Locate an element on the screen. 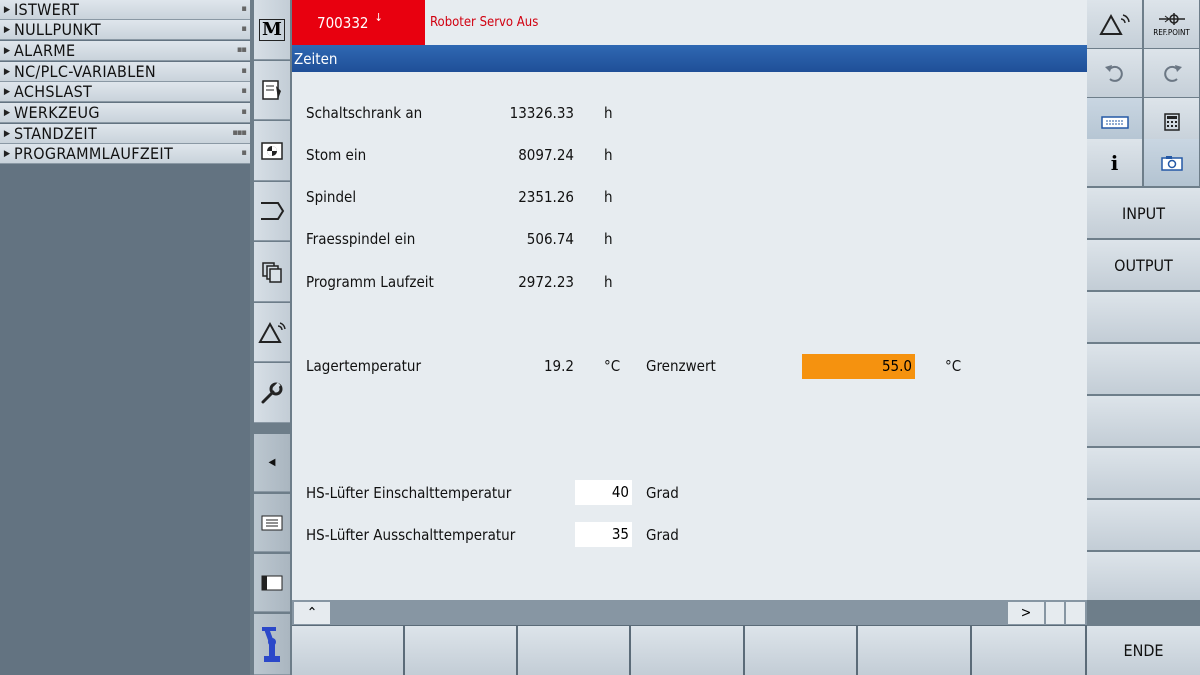 Image resolution: width=1200 pixels, height=675 pixels. robot-button is located at coordinates (272, 644).